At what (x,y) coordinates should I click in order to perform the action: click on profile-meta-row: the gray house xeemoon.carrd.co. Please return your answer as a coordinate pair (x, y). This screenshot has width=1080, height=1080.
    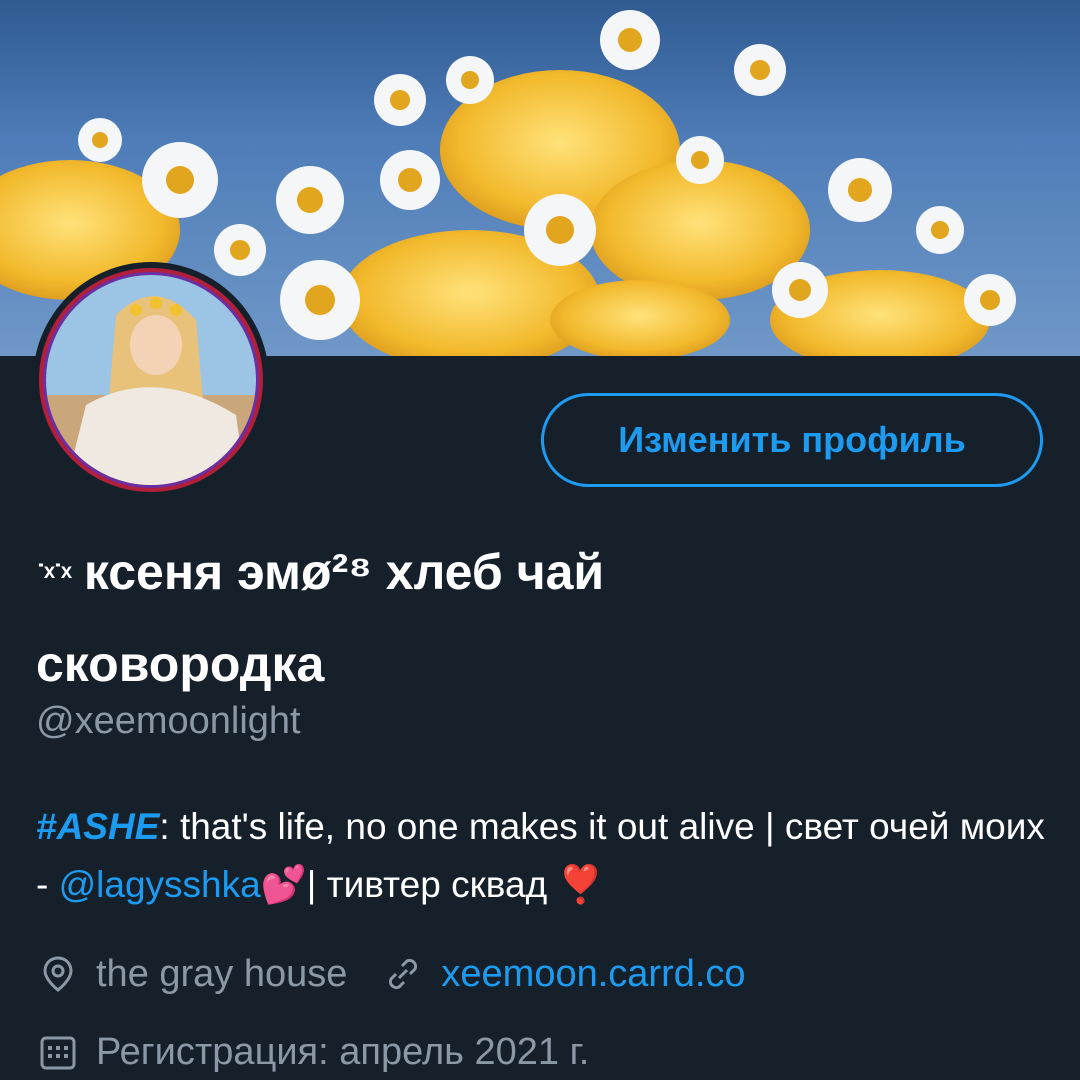
    Looking at the image, I should click on (391, 974).